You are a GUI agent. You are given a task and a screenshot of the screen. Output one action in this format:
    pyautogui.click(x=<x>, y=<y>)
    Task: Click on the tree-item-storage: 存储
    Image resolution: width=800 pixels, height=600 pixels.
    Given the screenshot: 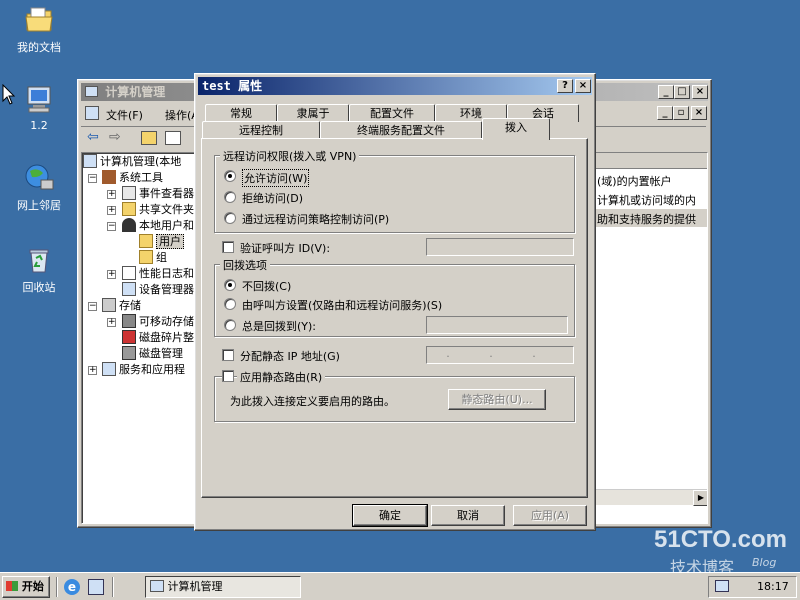 What is the action you would take?
    pyautogui.click(x=121, y=306)
    